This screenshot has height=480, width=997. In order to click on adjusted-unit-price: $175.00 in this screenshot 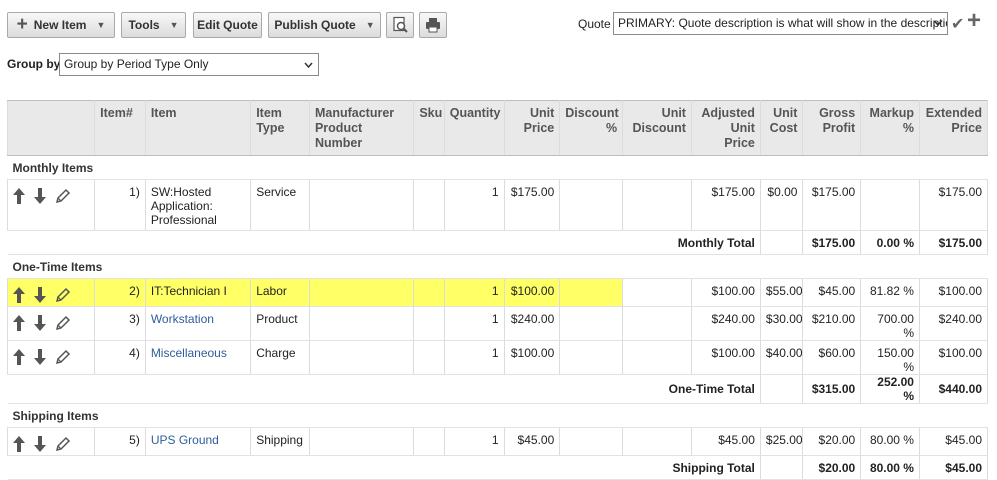, I will do `click(725, 205)`.